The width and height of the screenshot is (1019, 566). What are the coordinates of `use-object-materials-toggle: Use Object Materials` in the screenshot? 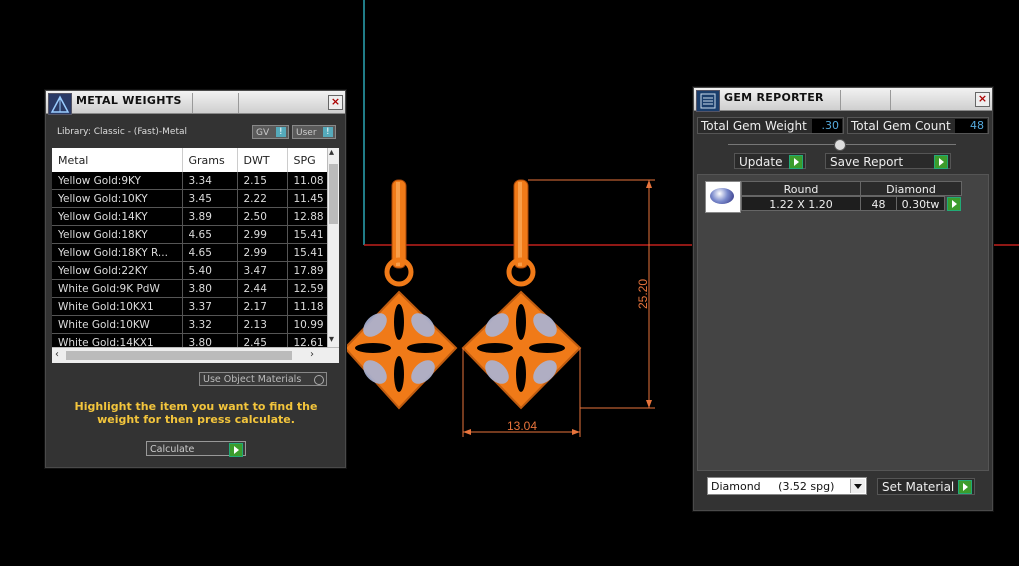 It's located at (263, 379).